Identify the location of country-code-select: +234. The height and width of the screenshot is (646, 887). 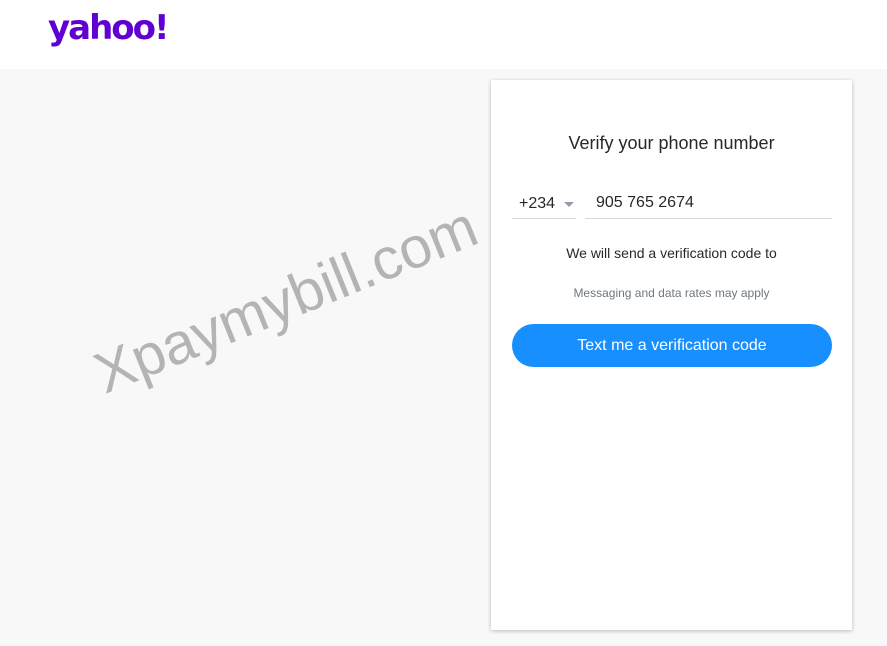
(544, 203).